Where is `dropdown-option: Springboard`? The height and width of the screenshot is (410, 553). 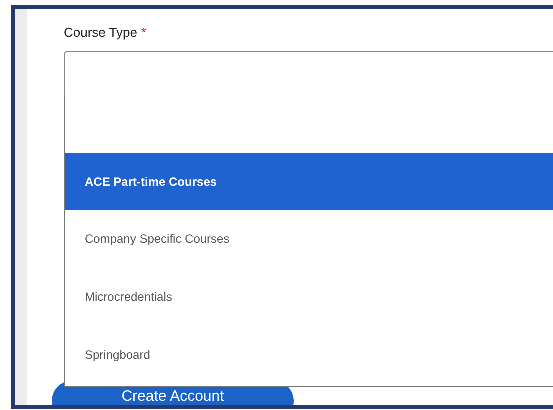 dropdown-option: Springboard is located at coordinates (309, 355).